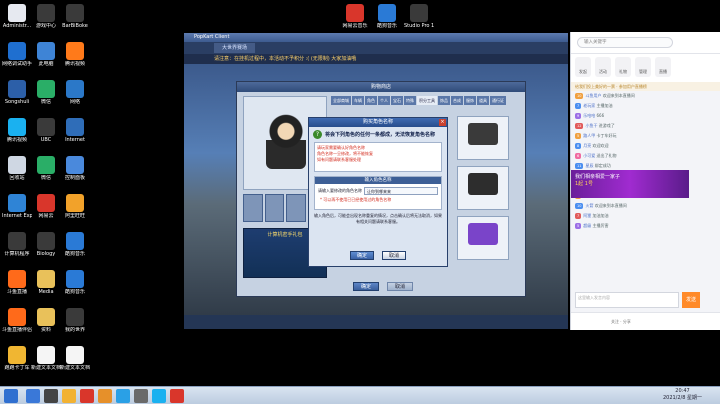 This screenshot has width=720, height=404. I want to click on desktop-icon: 阿里旺旺, so click(75, 206).